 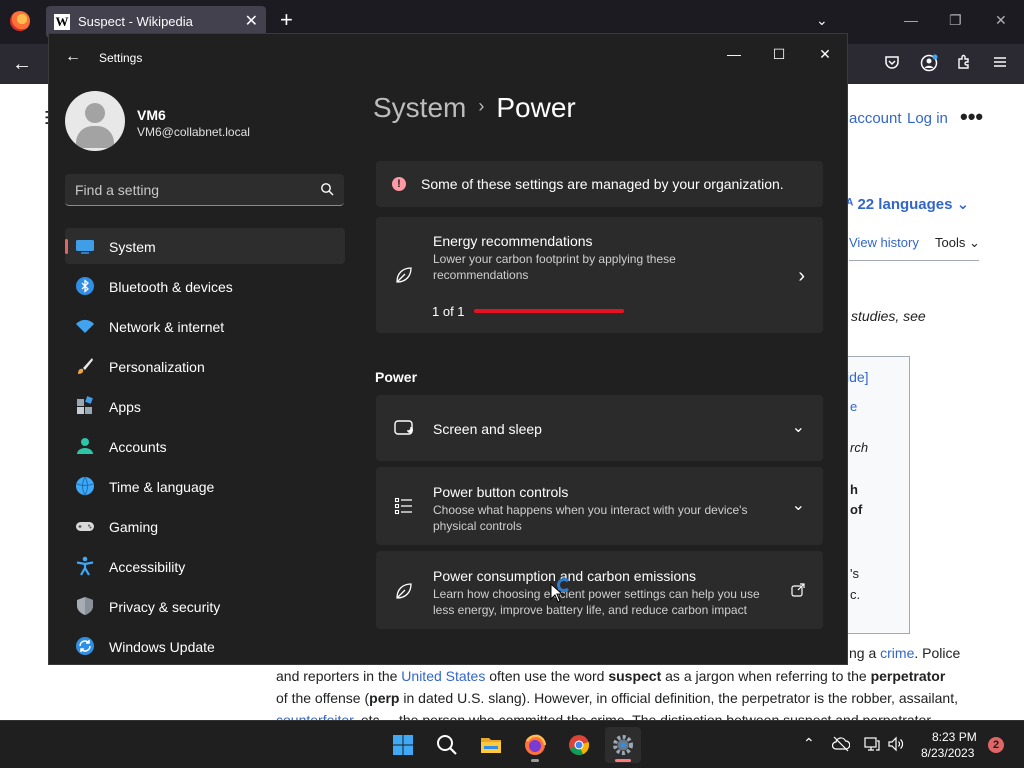 I want to click on nav-item-gaming: Gaming, so click(x=205, y=526).